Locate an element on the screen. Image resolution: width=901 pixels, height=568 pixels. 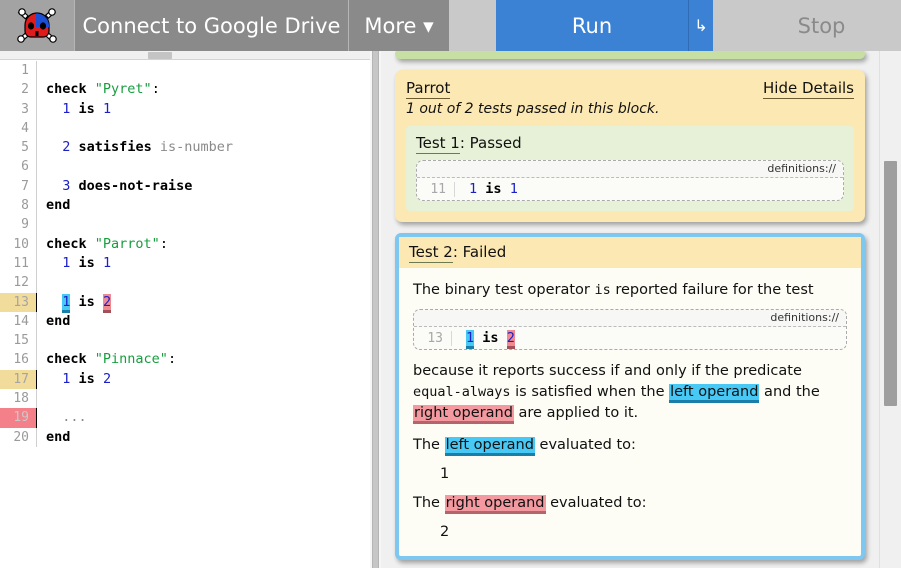
code-line: 7 3 does-not-raise is located at coordinates (185, 186).